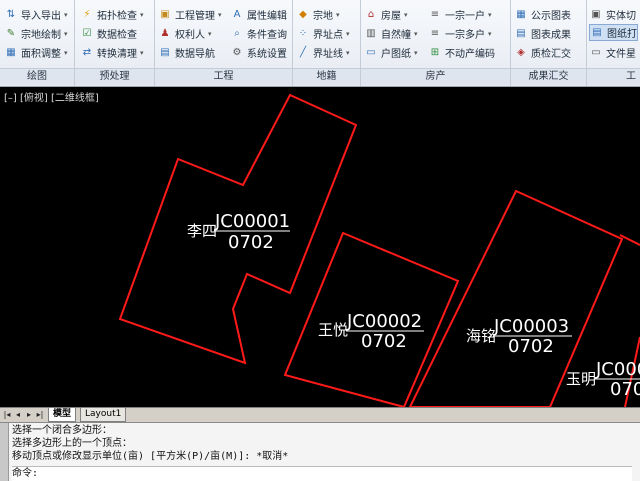 The height and width of the screenshot is (481, 640). What do you see at coordinates (165, 14) in the screenshot?
I see `folder-icon: ▣` at bounding box center [165, 14].